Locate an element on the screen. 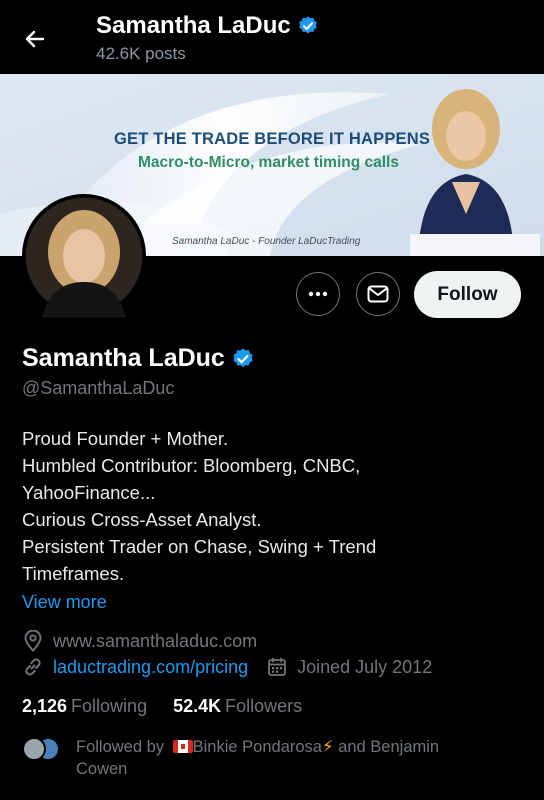 The height and width of the screenshot is (800, 544). envelope-icon is located at coordinates (378, 294).